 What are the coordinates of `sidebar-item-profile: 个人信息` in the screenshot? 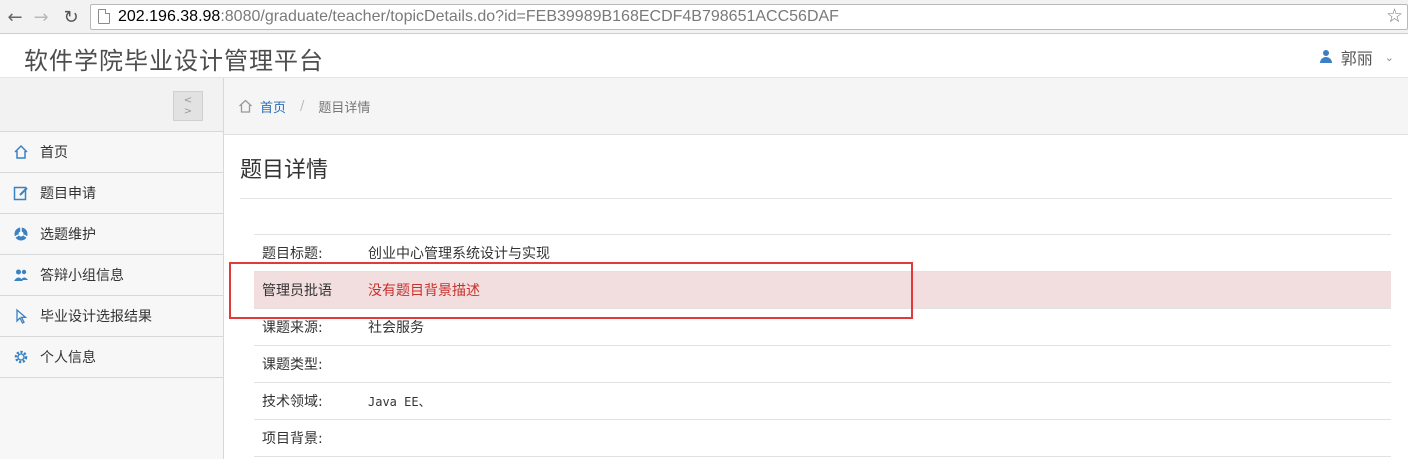 It's located at (111, 357).